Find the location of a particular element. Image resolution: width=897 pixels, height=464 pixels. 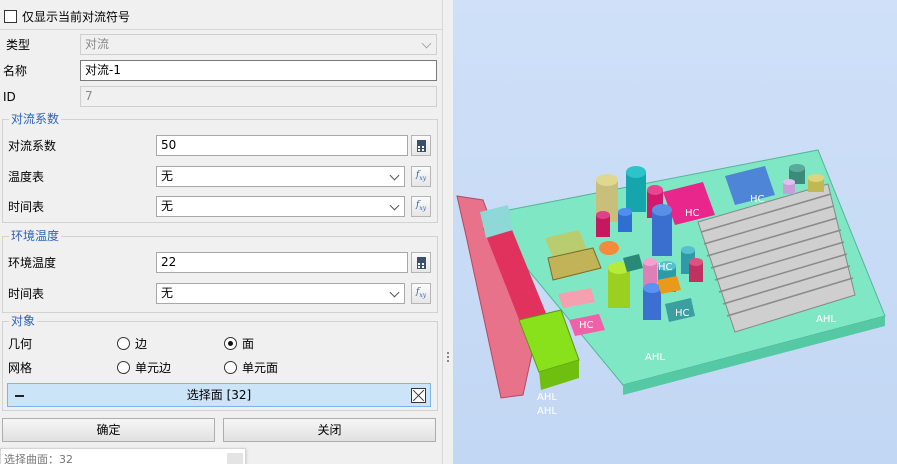

coefficient-label: 对流系数 is located at coordinates (32, 146).